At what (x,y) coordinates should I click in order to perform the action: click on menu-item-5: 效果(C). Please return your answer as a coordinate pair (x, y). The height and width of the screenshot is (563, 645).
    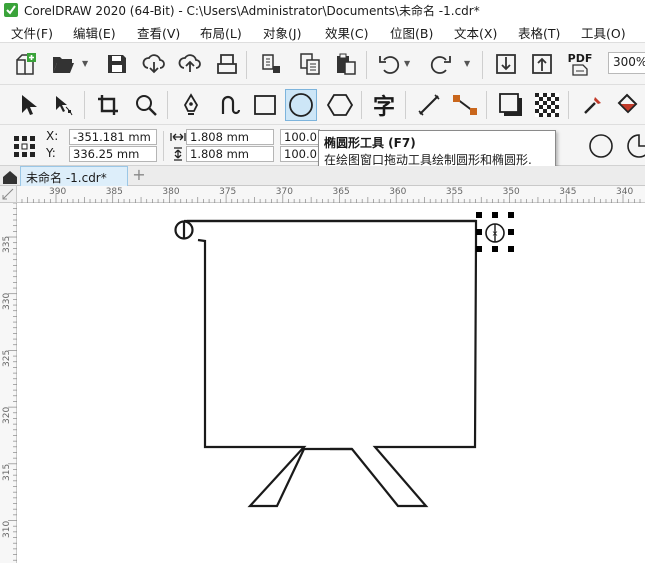
    Looking at the image, I should click on (346, 32).